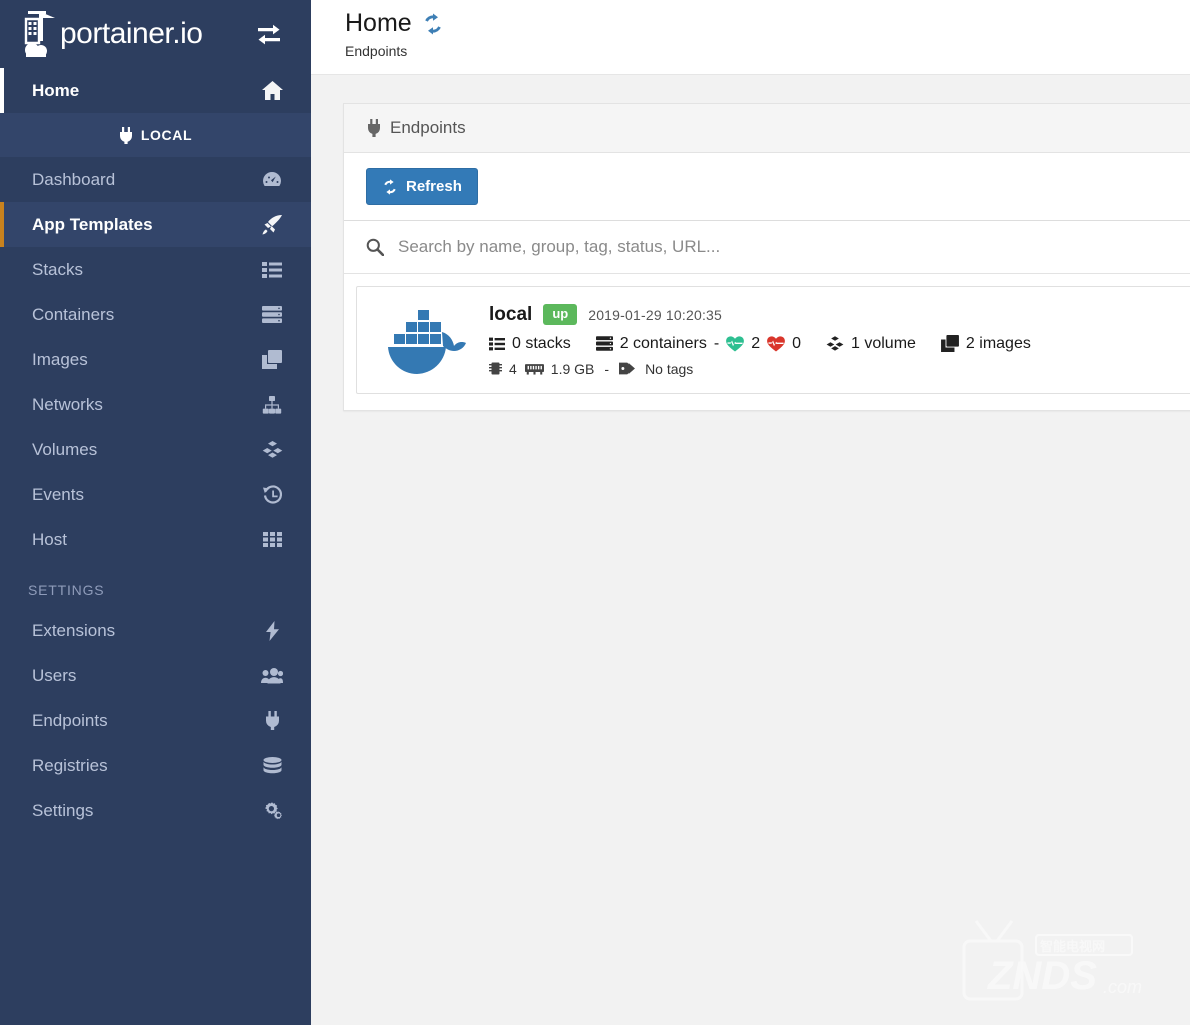  What do you see at coordinates (572, 368) in the screenshot?
I see `resource-memory-value: 1.9 GB` at bounding box center [572, 368].